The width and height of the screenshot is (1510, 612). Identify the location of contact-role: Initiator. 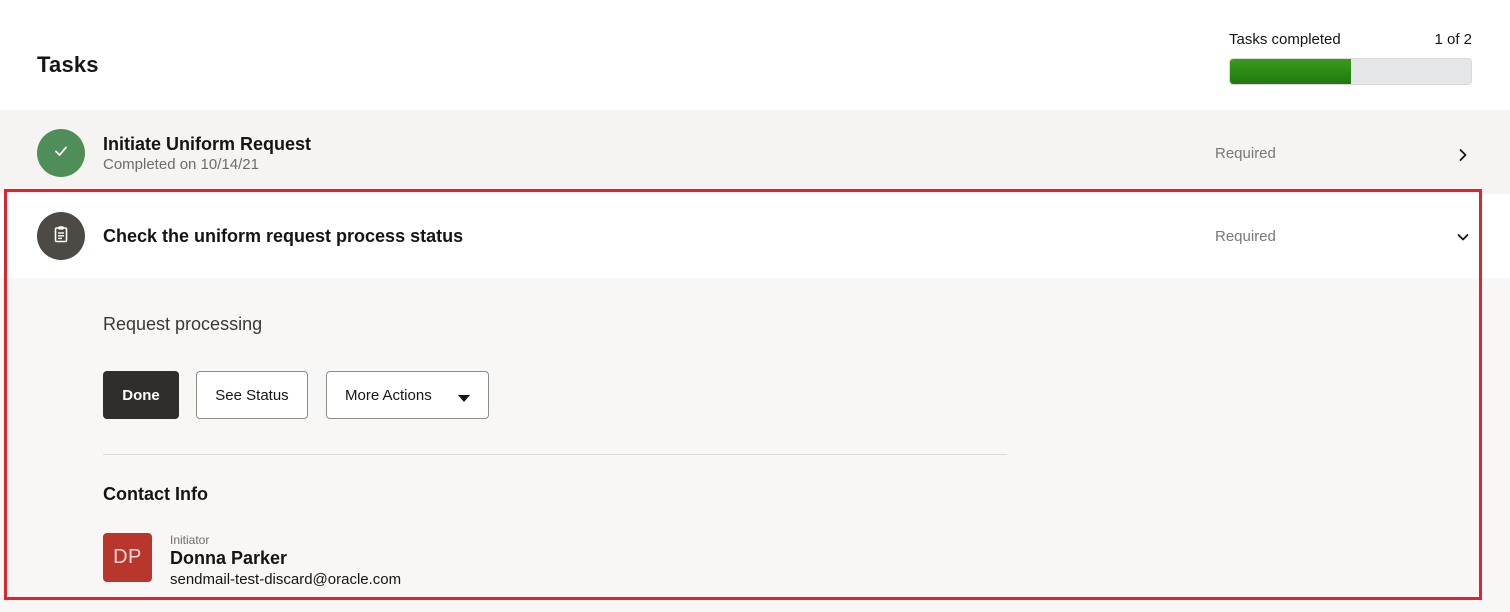
(190, 540).